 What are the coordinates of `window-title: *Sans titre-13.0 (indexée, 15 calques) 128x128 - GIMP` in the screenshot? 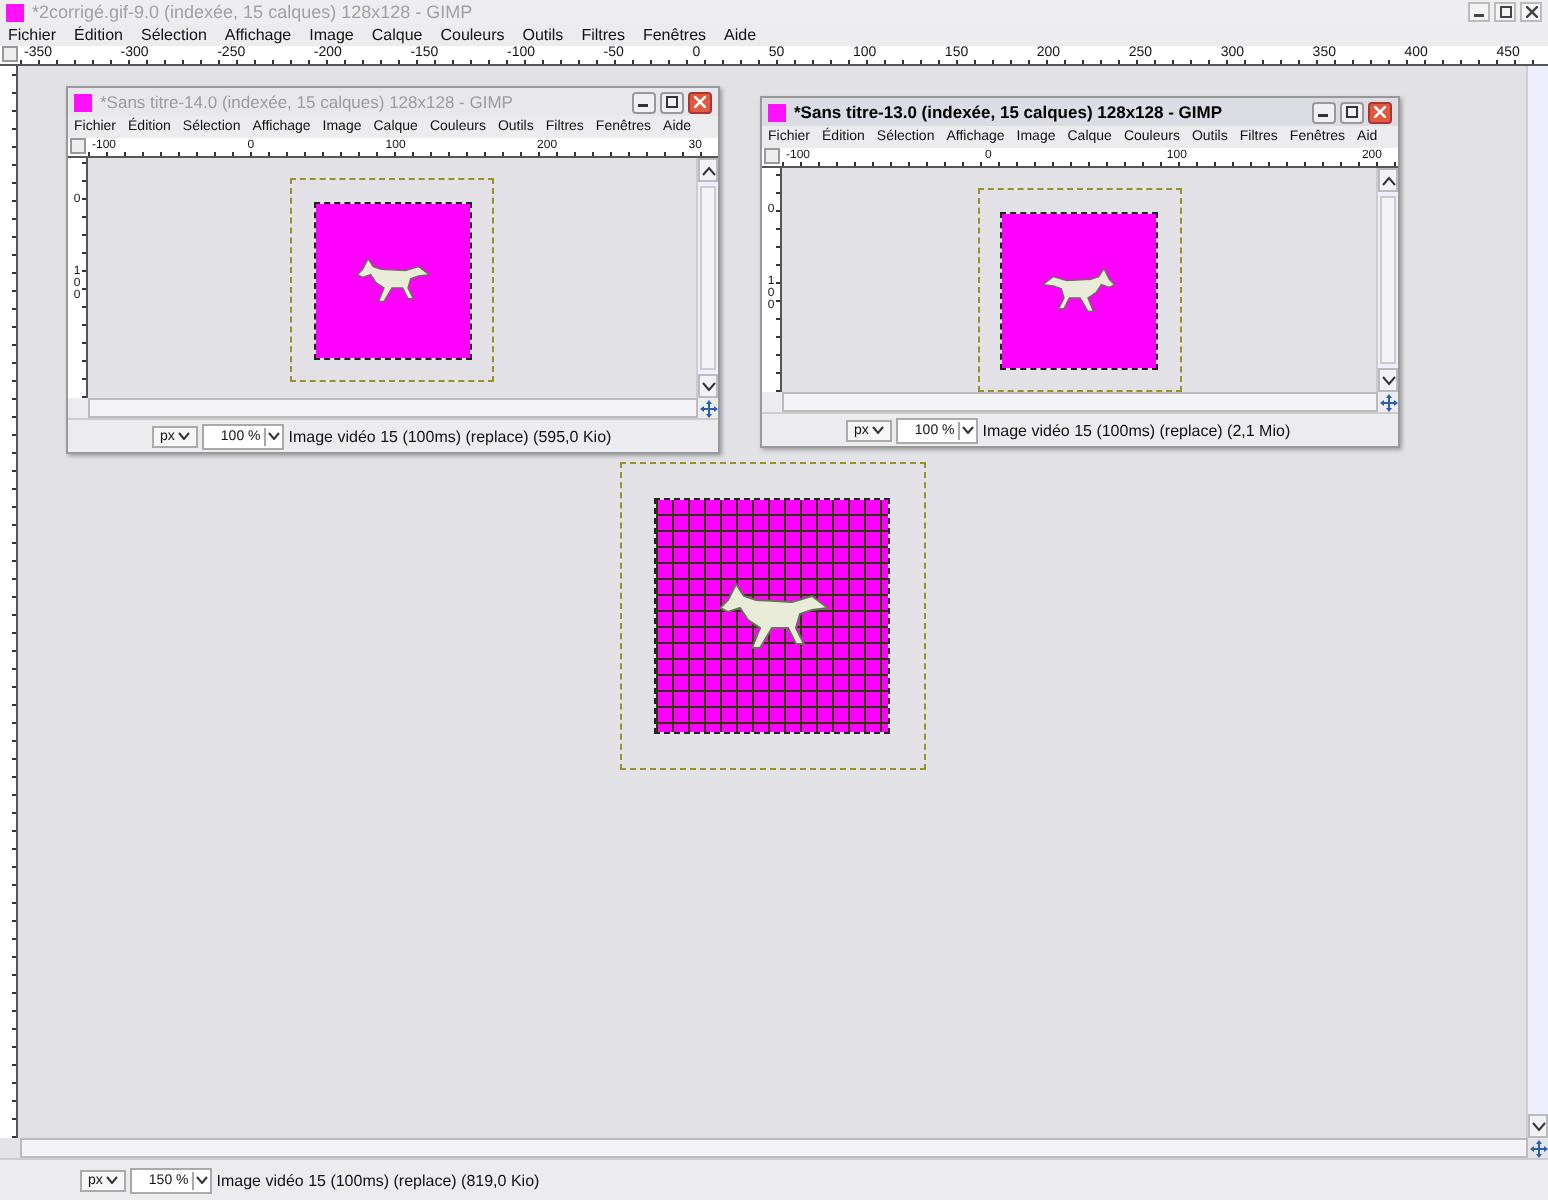 It's located at (1009, 112).